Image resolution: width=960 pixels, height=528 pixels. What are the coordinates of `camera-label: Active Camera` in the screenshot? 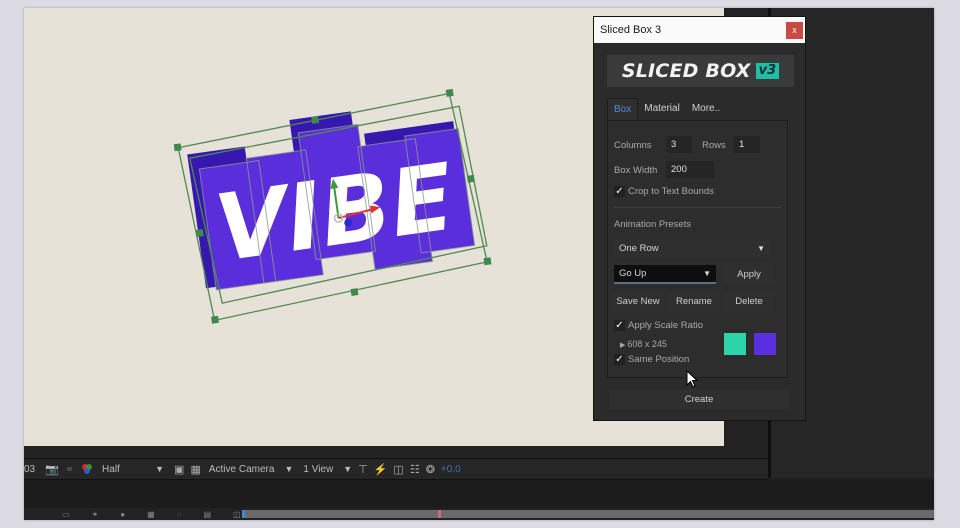 It's located at (241, 469).